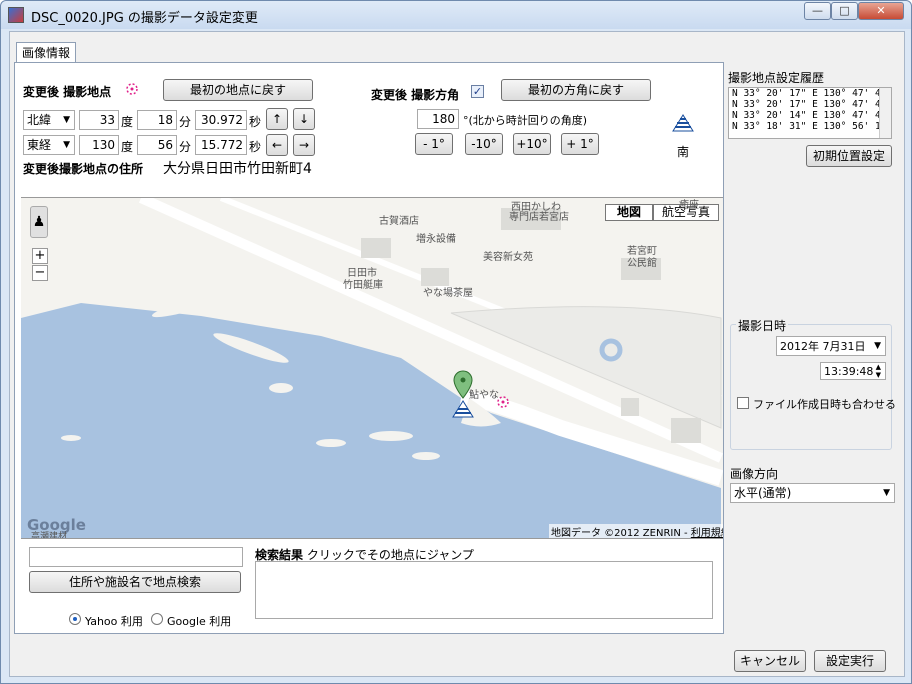  What do you see at coordinates (39, 145) in the screenshot?
I see `longitude-direction-value: 東経` at bounding box center [39, 145].